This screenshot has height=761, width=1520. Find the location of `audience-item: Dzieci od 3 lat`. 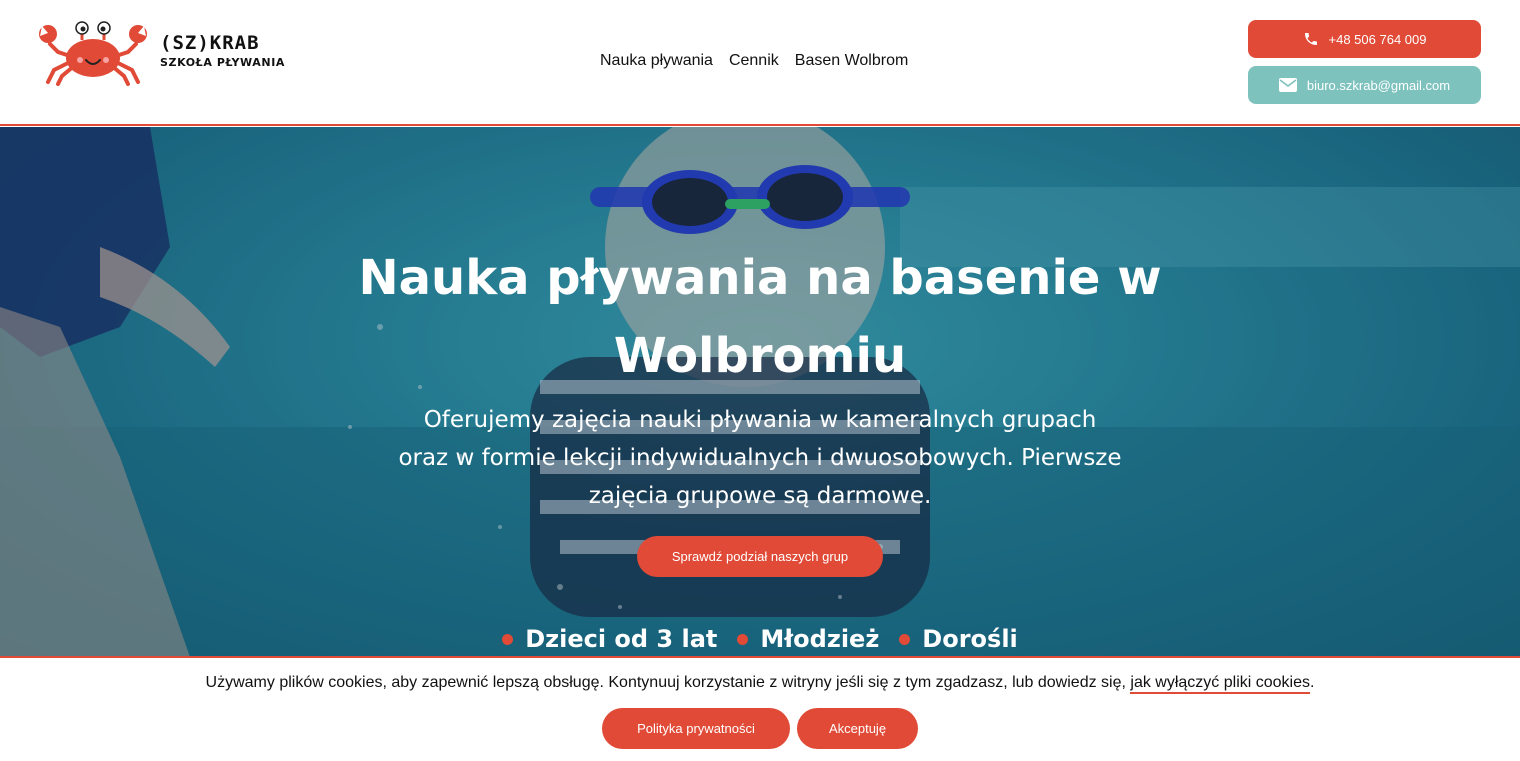

audience-item: Dzieci od 3 lat is located at coordinates (609, 639).